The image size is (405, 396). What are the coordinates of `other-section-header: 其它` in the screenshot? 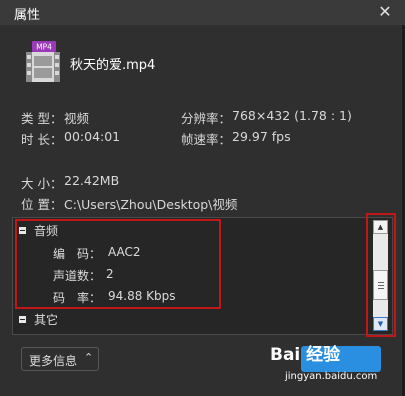 It's located at (46, 319).